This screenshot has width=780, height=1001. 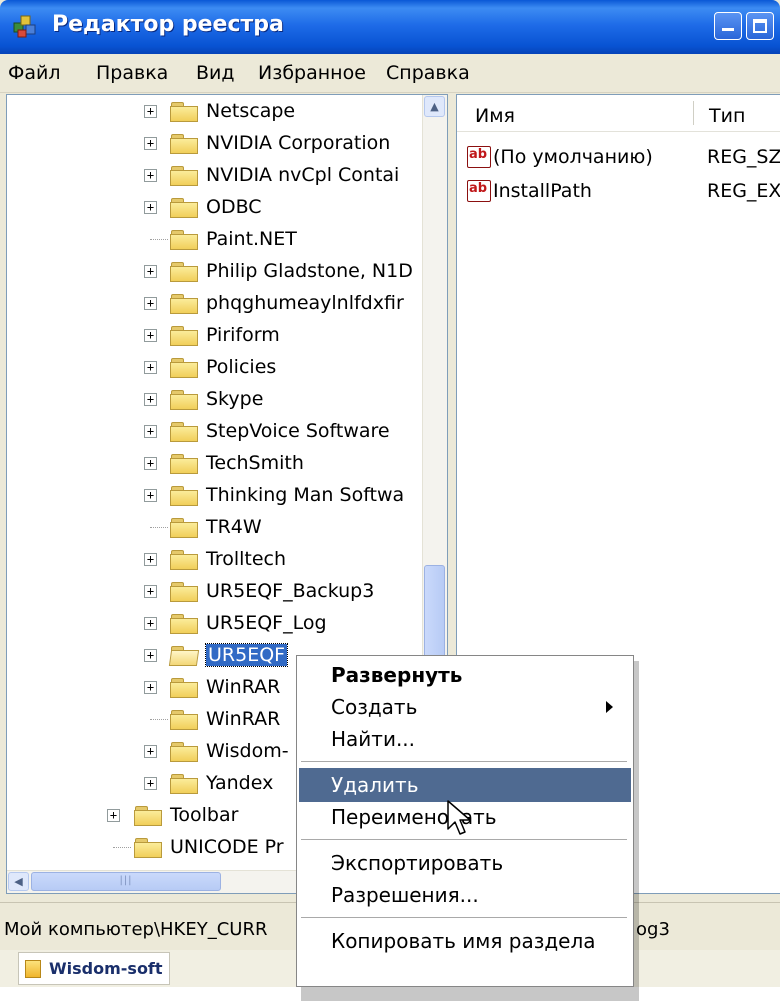 I want to click on tree-item-label: Piriform, so click(x=243, y=335).